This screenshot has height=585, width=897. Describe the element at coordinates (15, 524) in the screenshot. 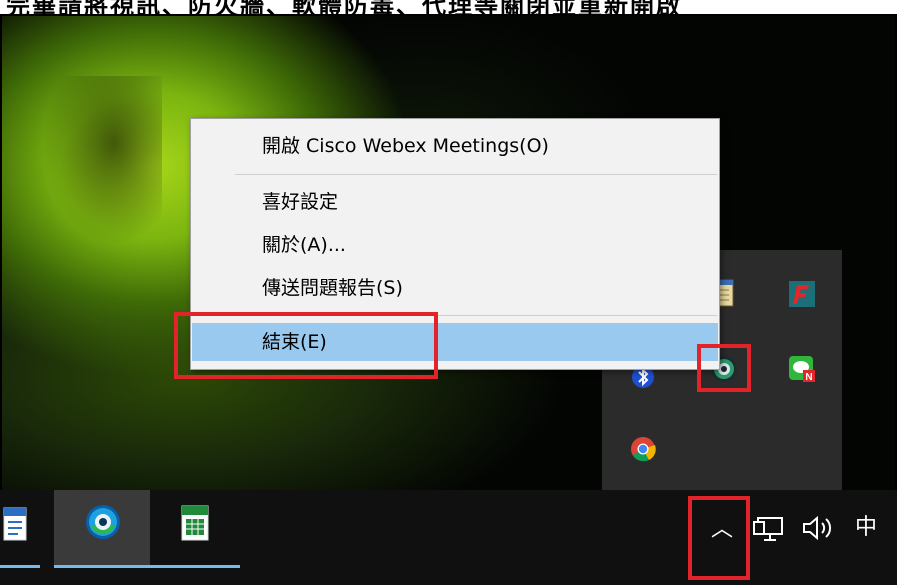

I see `document-app-icon` at that location.